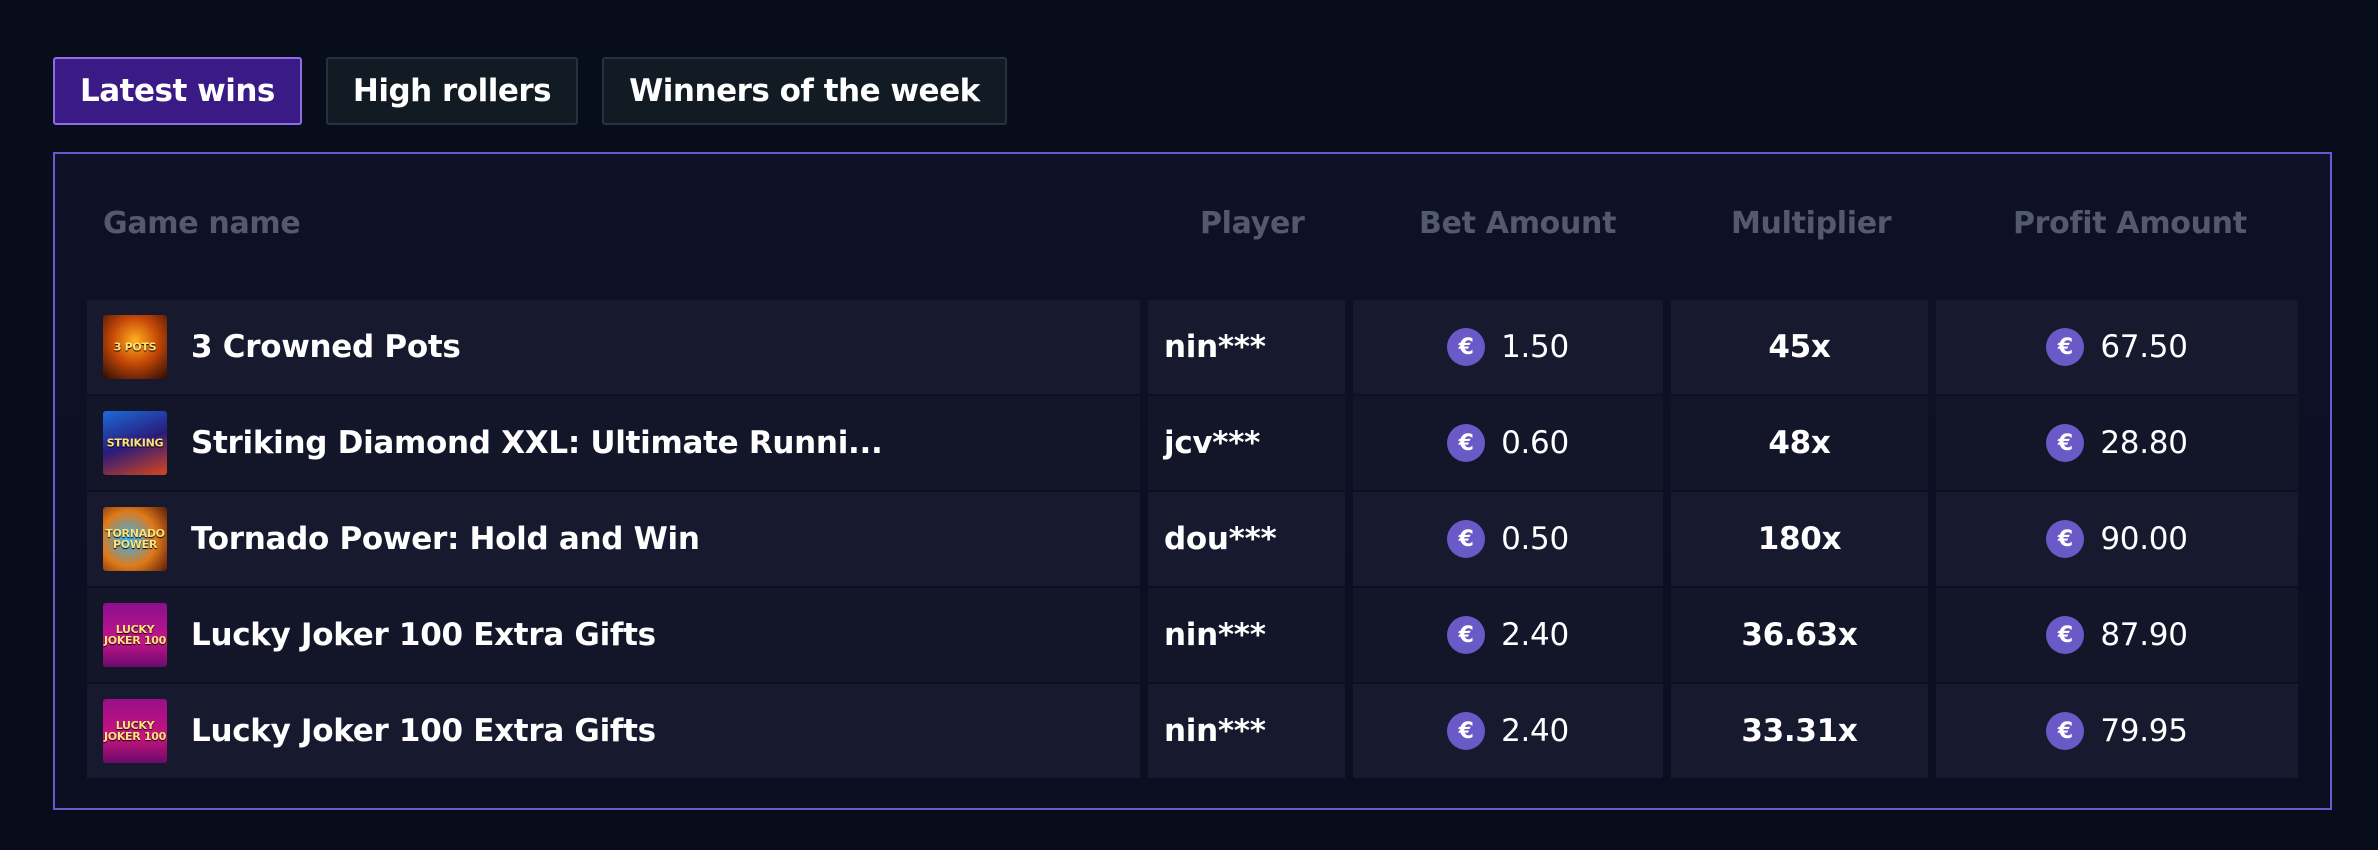 The image size is (2378, 850). What do you see at coordinates (804, 91) in the screenshot?
I see `tab-winners-of-the-week: Winners of the week` at bounding box center [804, 91].